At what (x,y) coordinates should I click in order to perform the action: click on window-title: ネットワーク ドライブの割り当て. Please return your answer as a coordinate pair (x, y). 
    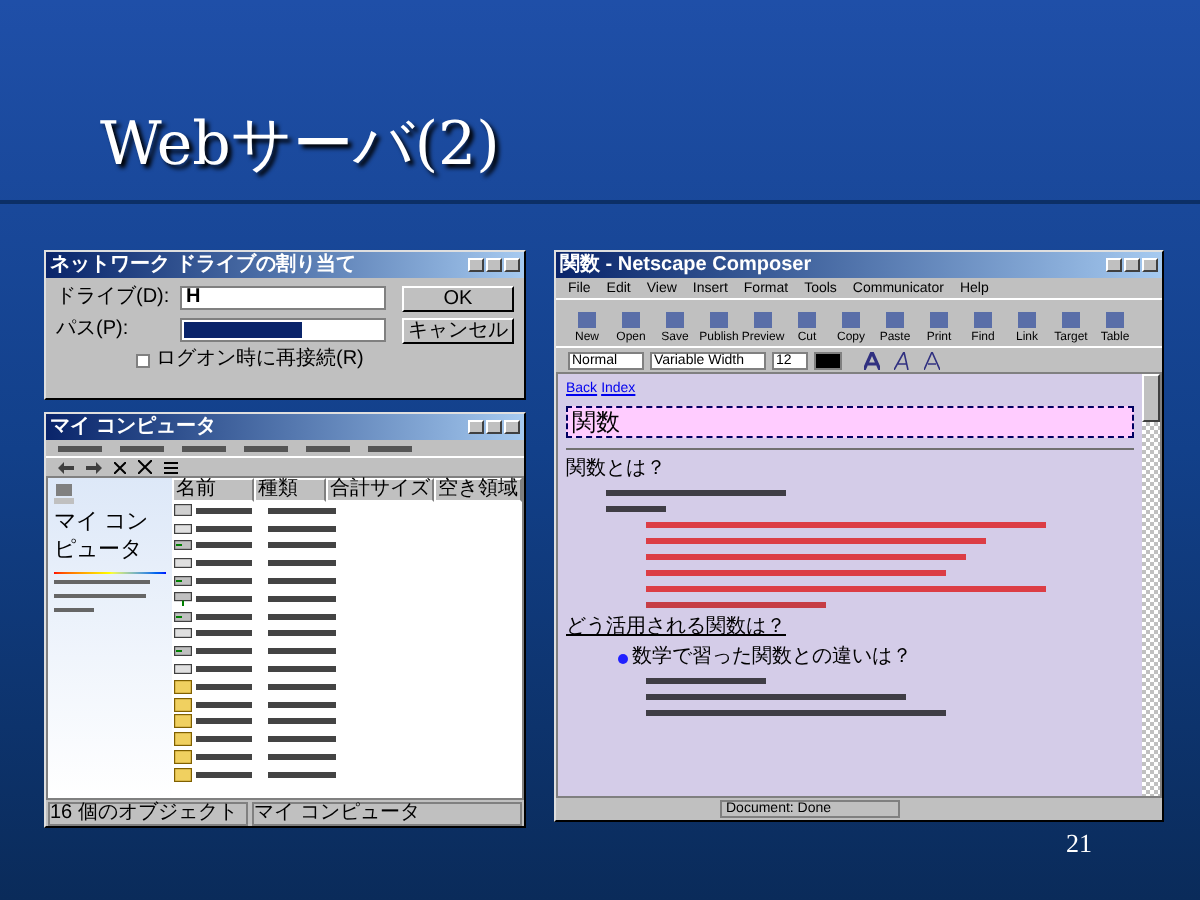
    Looking at the image, I should click on (203, 265).